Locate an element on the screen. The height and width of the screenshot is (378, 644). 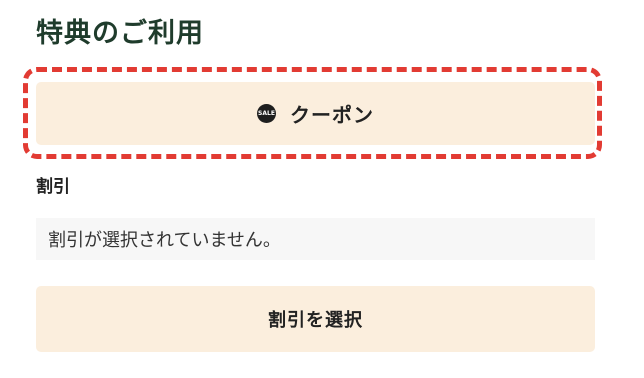
coupon-button: SALE クーポン is located at coordinates (315, 113).